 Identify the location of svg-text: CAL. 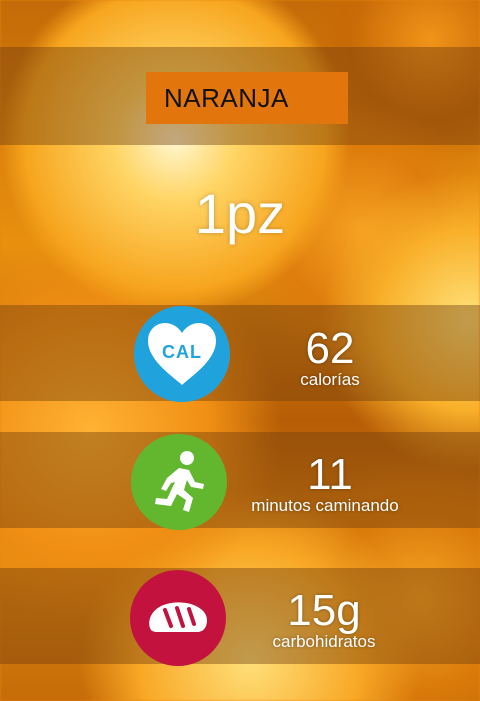
(182, 352).